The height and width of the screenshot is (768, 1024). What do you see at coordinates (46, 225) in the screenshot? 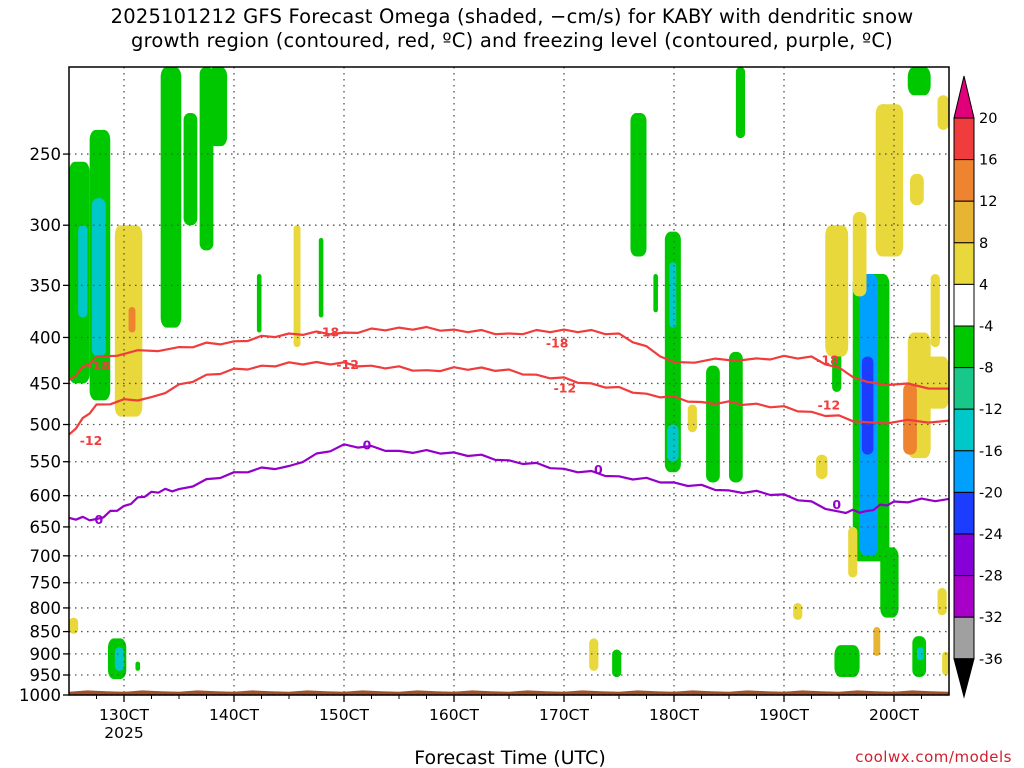
I see `y-tick-label-300: 300` at bounding box center [46, 225].